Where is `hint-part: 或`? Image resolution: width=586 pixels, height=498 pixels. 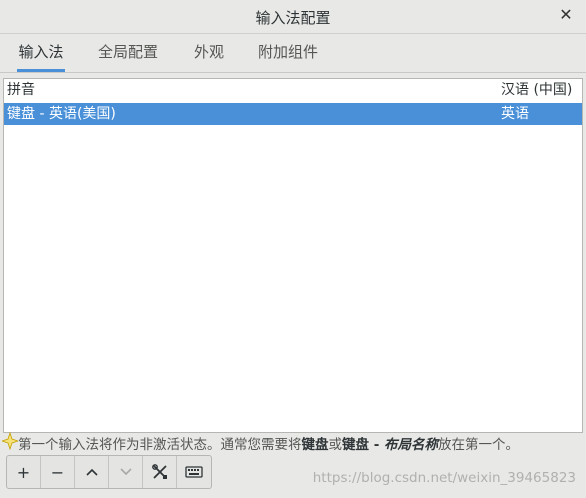 hint-part: 或 is located at coordinates (335, 444).